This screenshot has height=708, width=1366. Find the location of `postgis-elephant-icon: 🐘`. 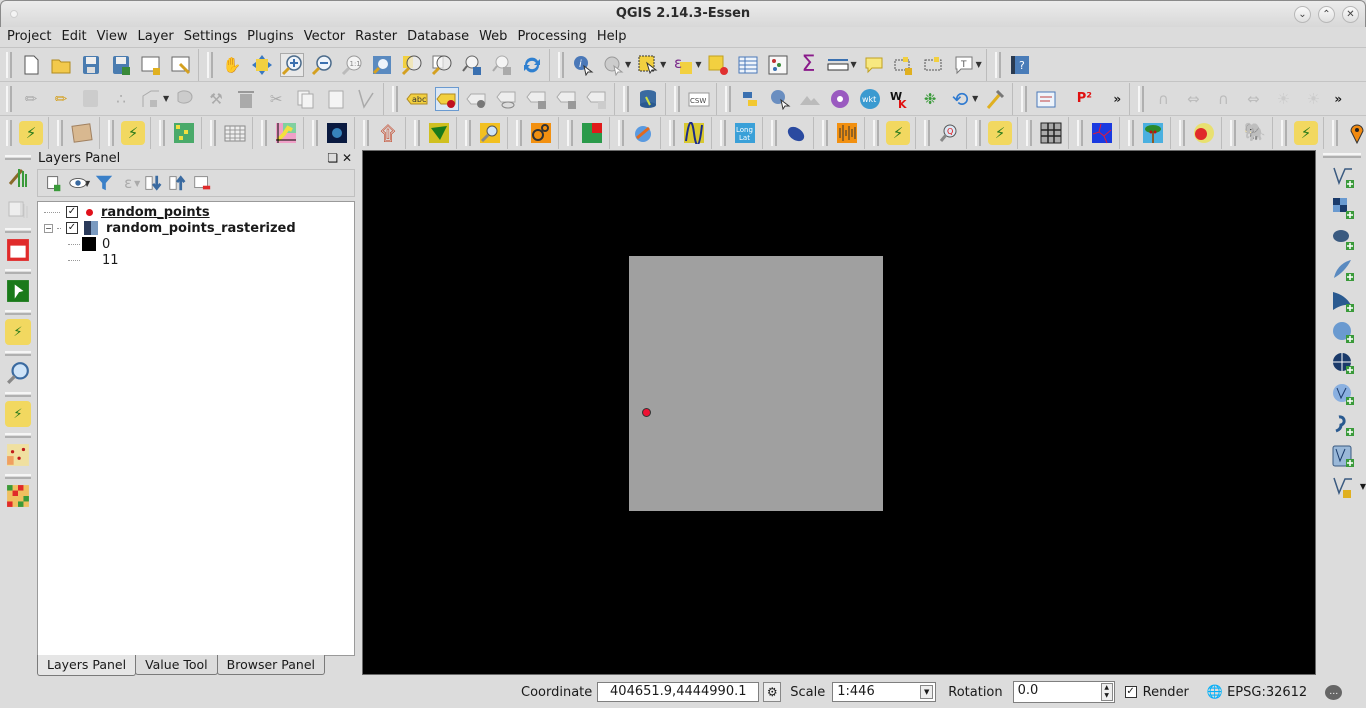

postgis-elephant-icon: 🐘 is located at coordinates (1255, 133).